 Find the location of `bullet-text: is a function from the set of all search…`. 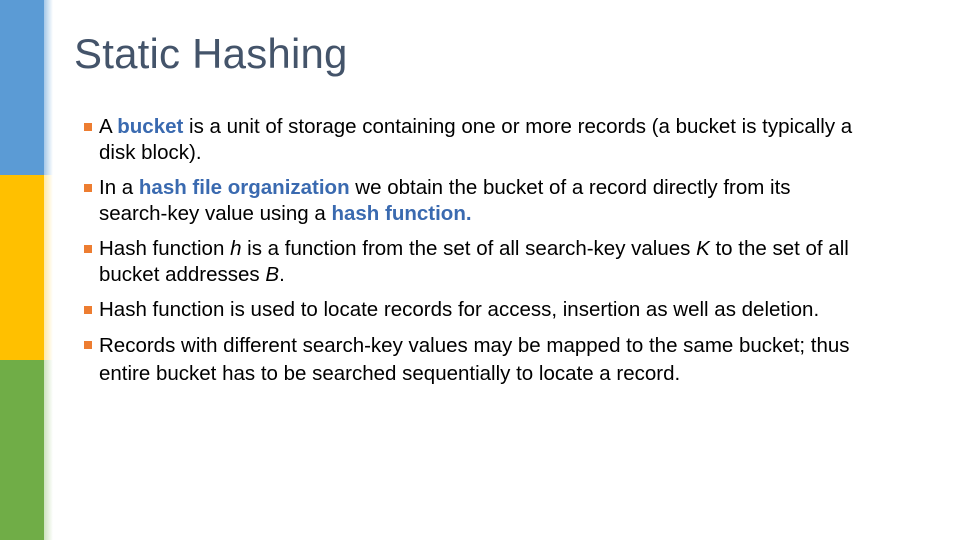

bullet-text: is a function from the set of all search… is located at coordinates (469, 248).